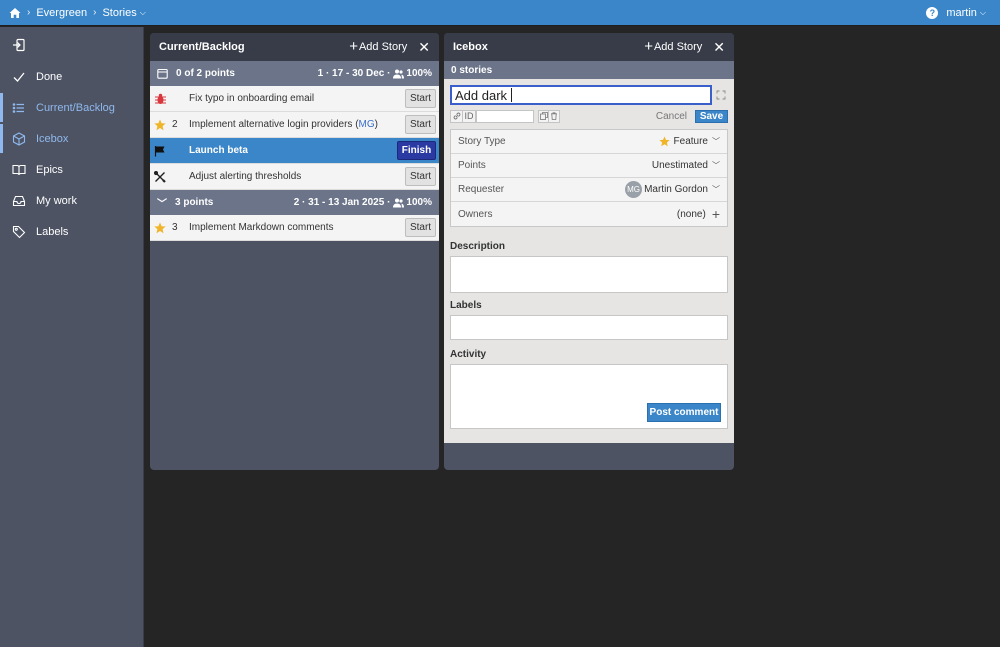 This screenshot has width=1000, height=647. I want to click on iteration-info: 2 · 31 - 13 Jan 2025 · 100%, so click(363, 202).